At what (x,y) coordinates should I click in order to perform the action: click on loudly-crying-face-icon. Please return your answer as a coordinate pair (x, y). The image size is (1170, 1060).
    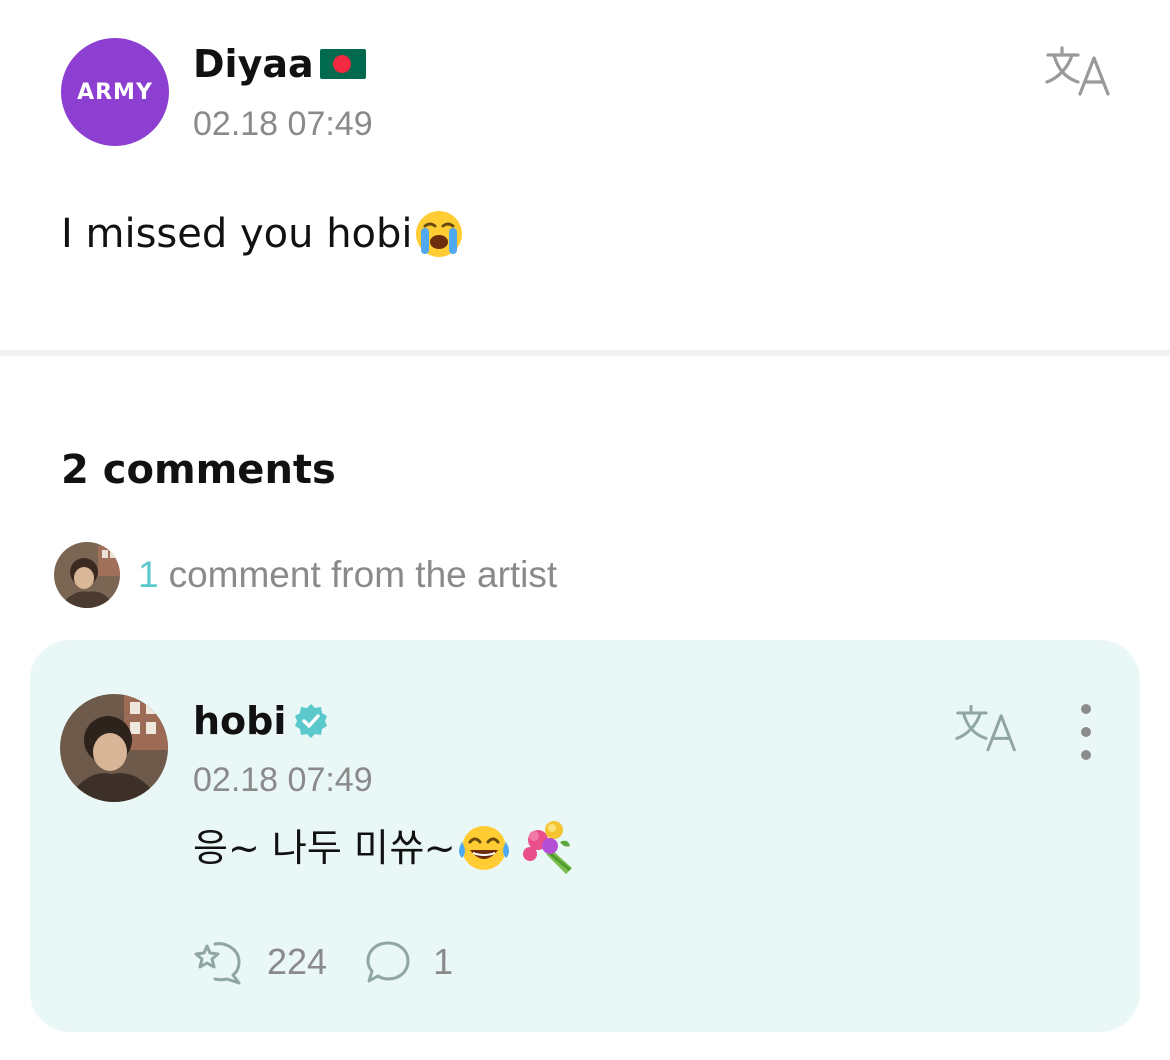
    Looking at the image, I should click on (438, 234).